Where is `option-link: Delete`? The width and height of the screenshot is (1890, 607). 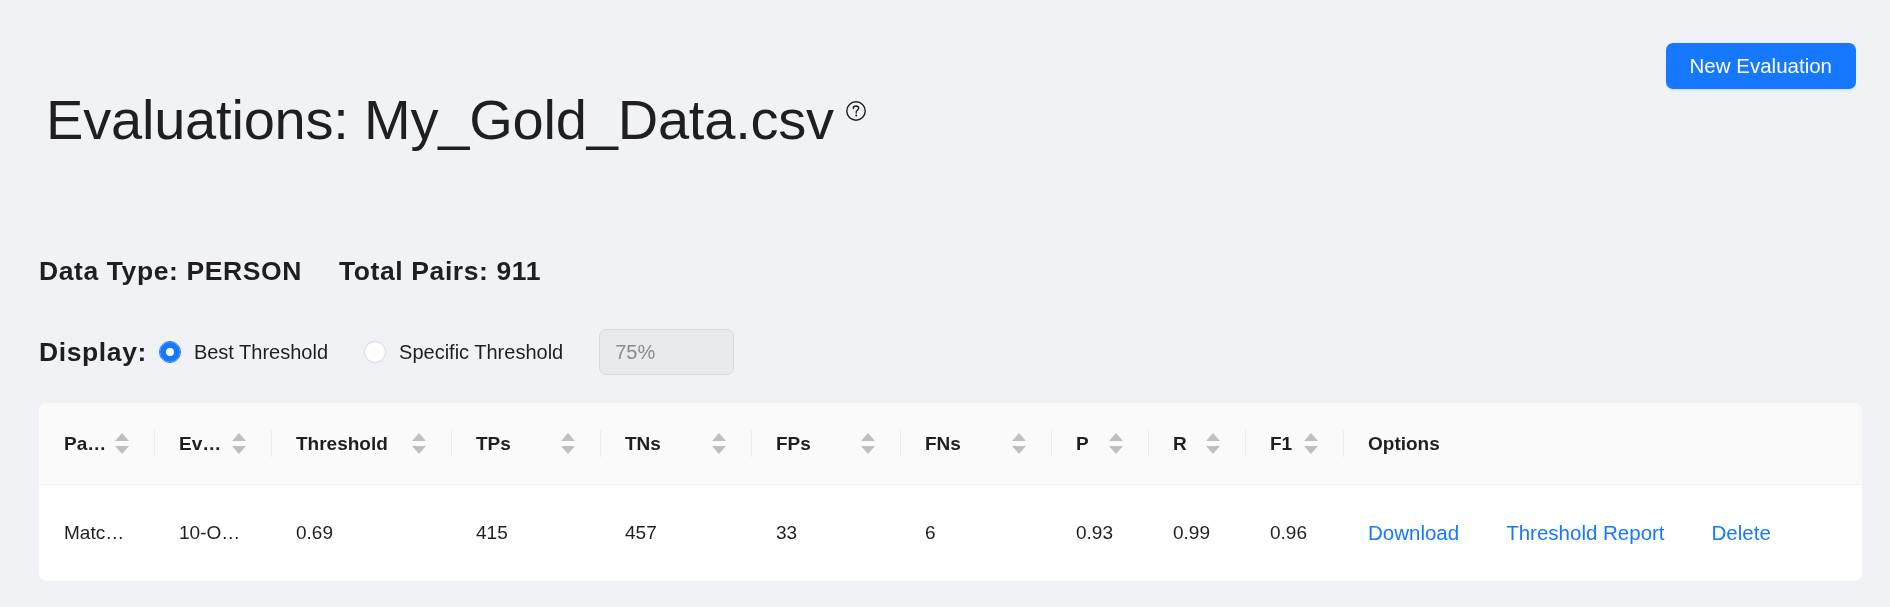
option-link: Delete is located at coordinates (1741, 533).